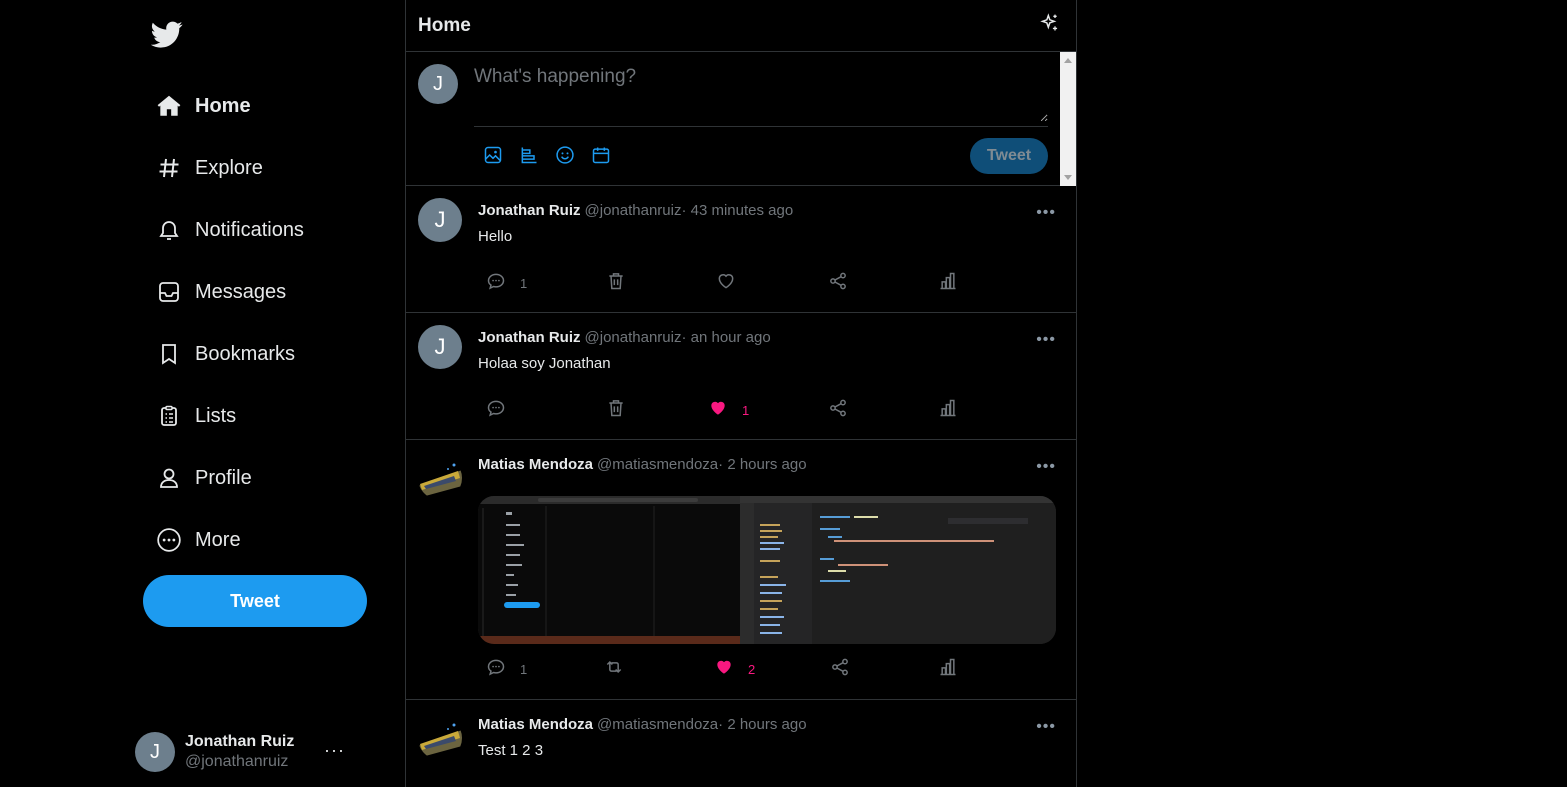  I want to click on user-icon, so click(169, 478).